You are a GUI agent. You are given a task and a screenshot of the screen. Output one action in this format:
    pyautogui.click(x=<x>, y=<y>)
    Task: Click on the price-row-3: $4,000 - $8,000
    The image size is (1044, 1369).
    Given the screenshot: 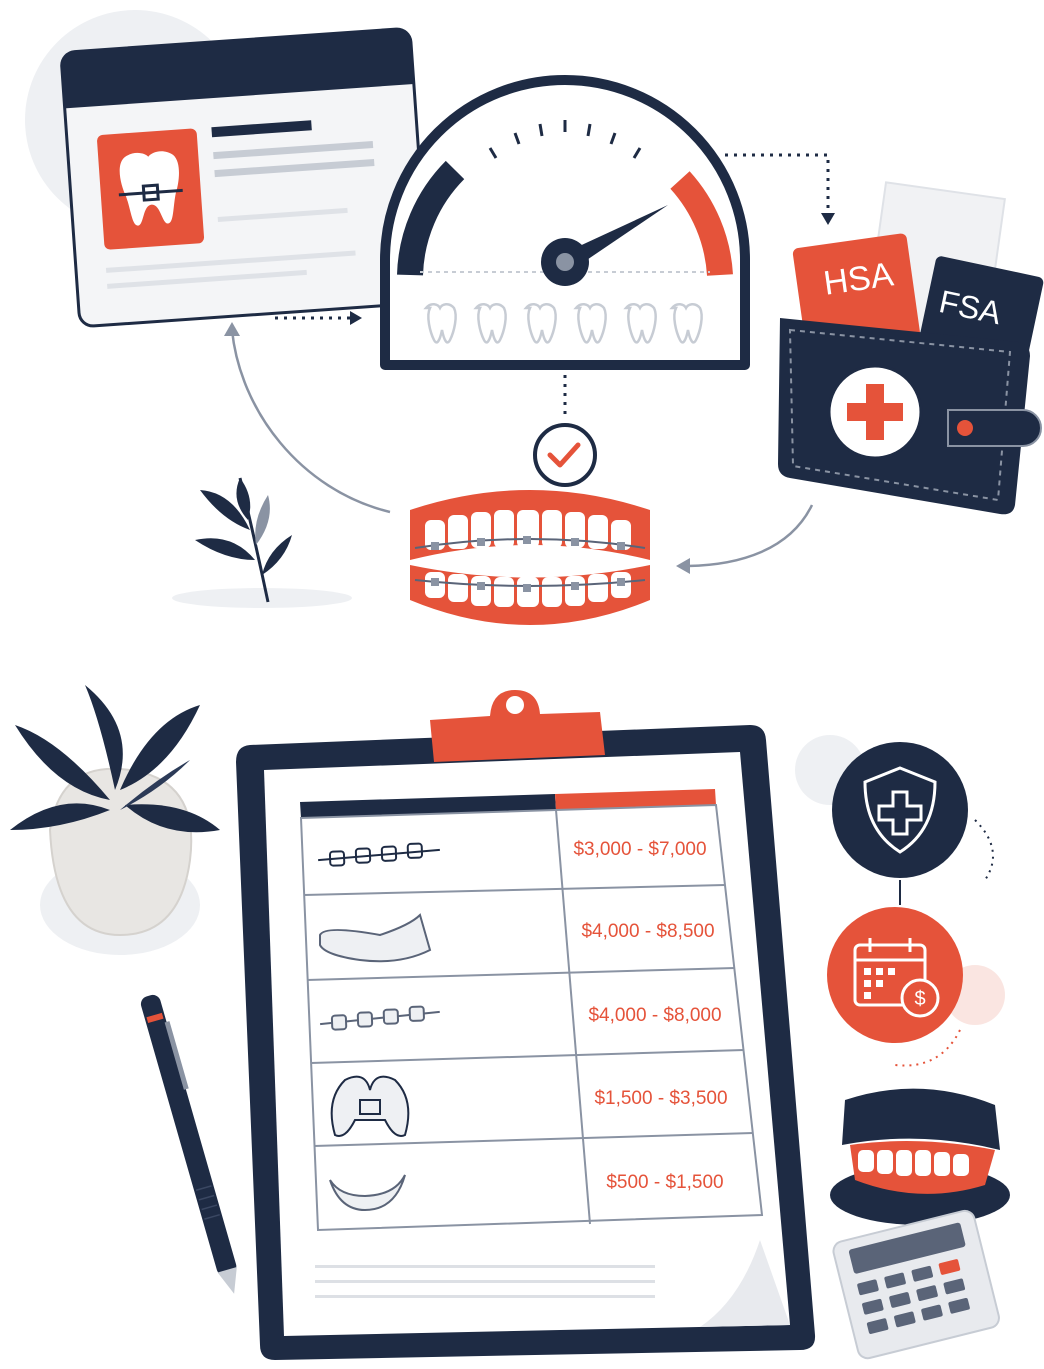 What is the action you would take?
    pyautogui.click(x=654, y=1015)
    